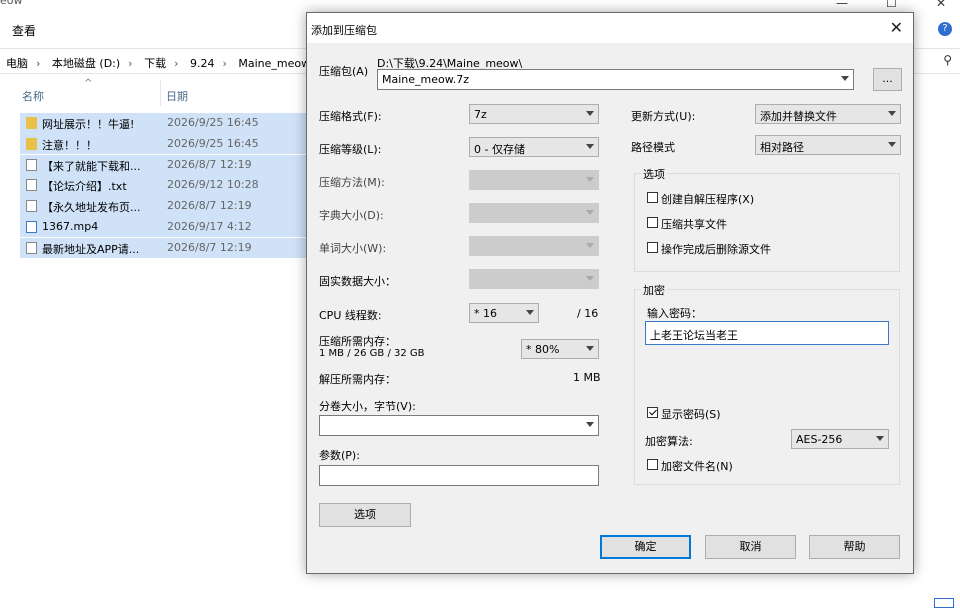 The image size is (960, 610). I want to click on password-label: 输入密码：, so click(674, 313).